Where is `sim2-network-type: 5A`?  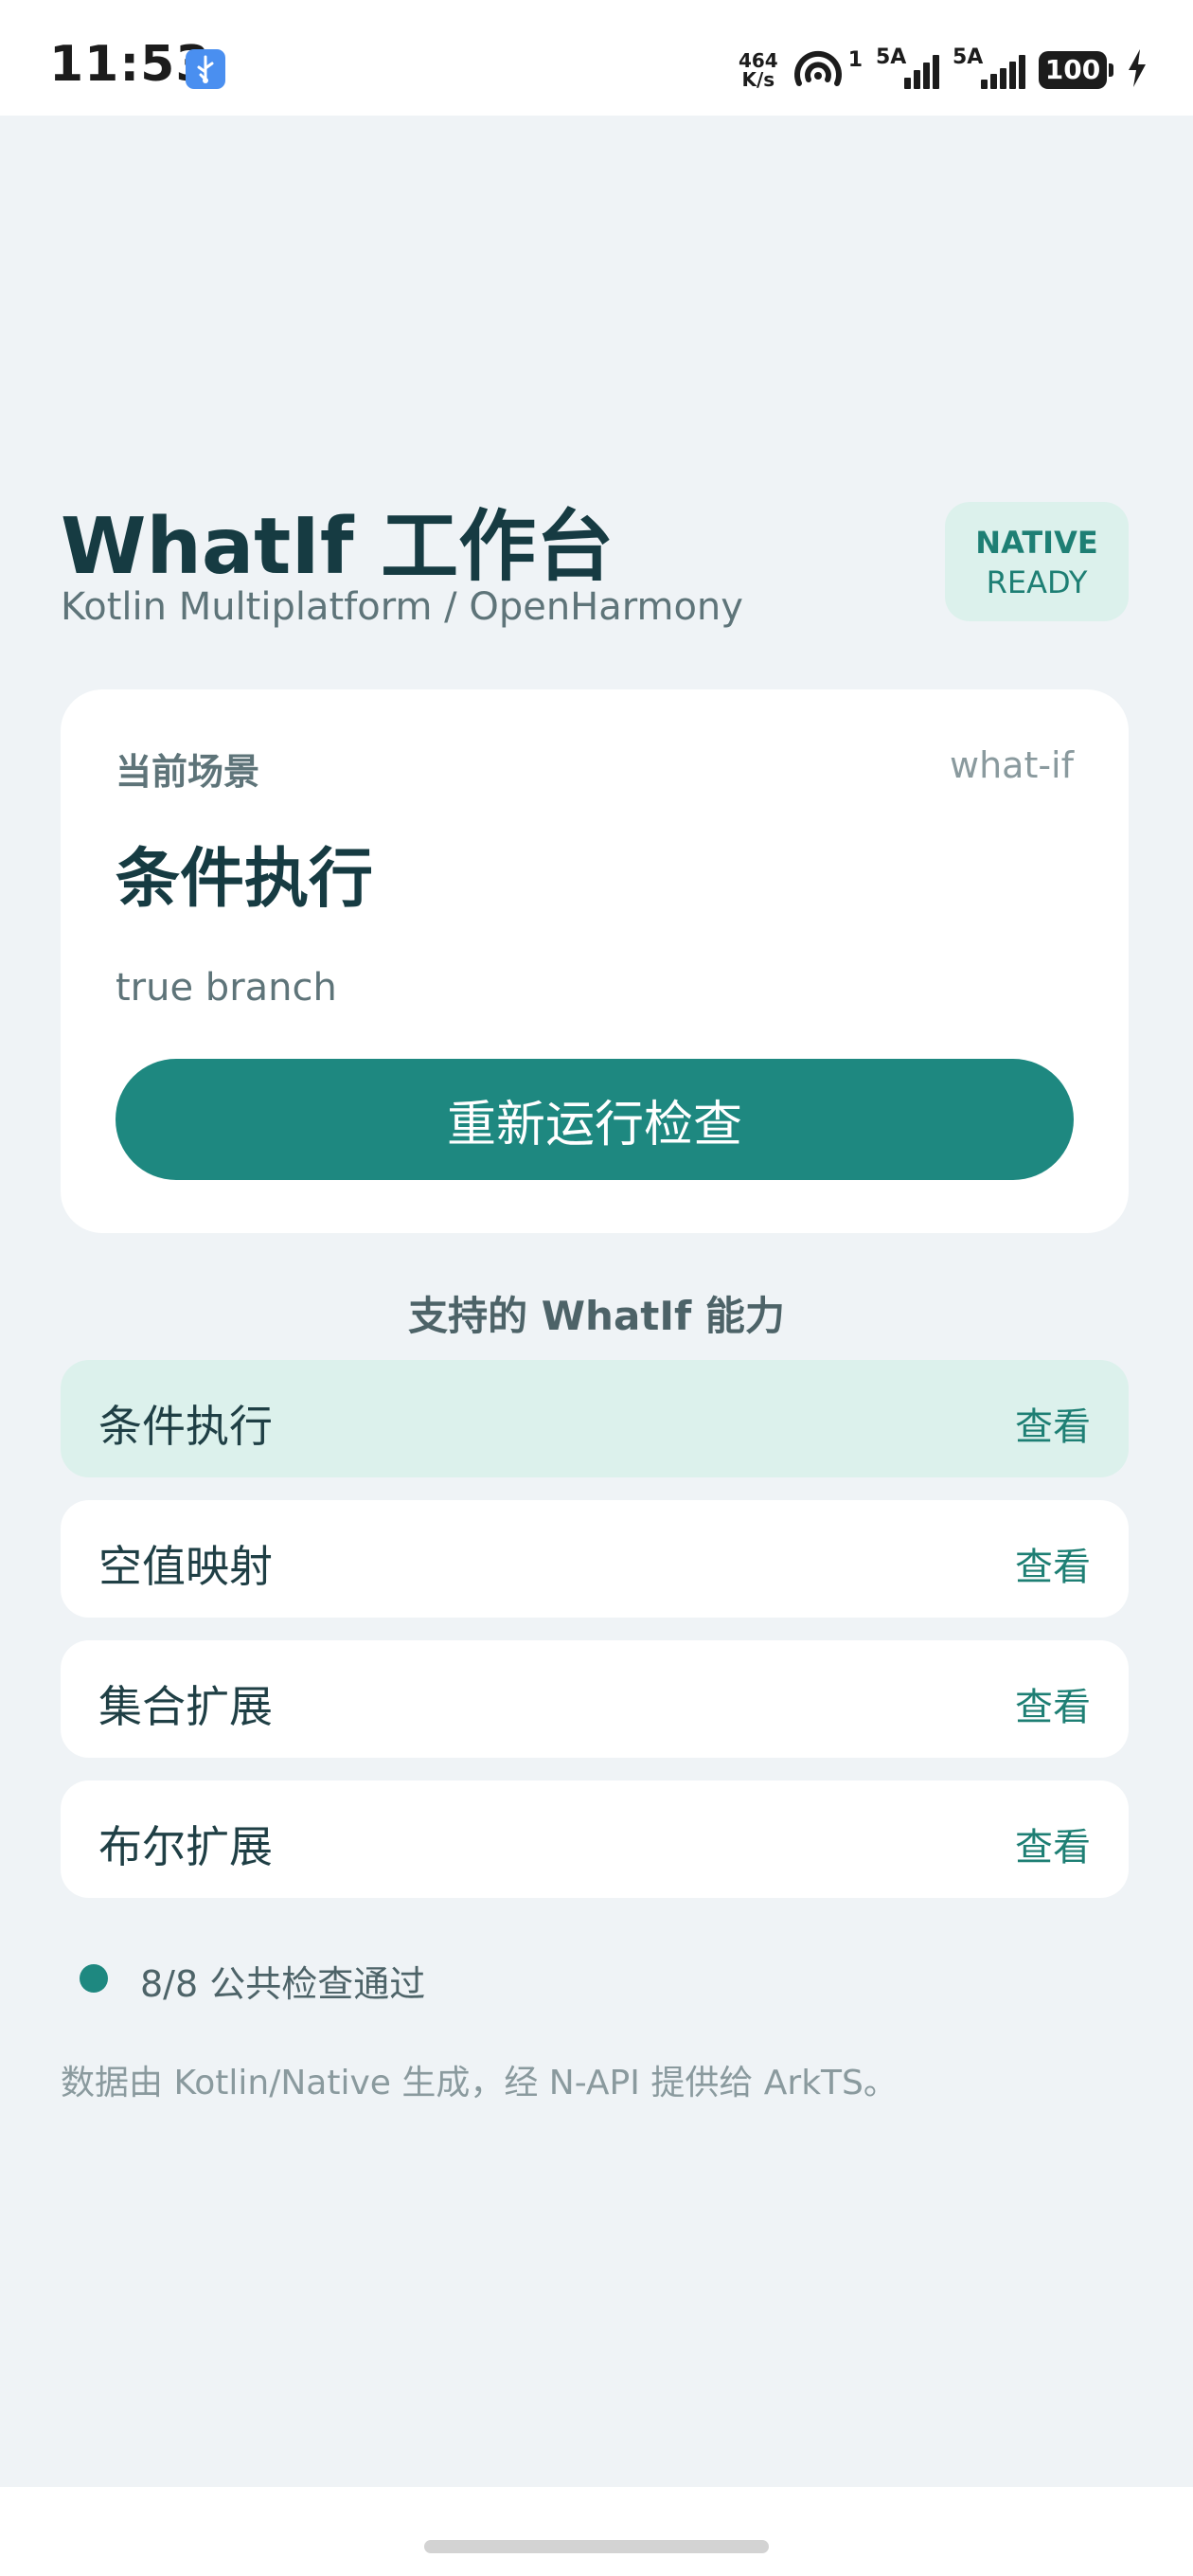 sim2-network-type: 5A is located at coordinates (968, 57).